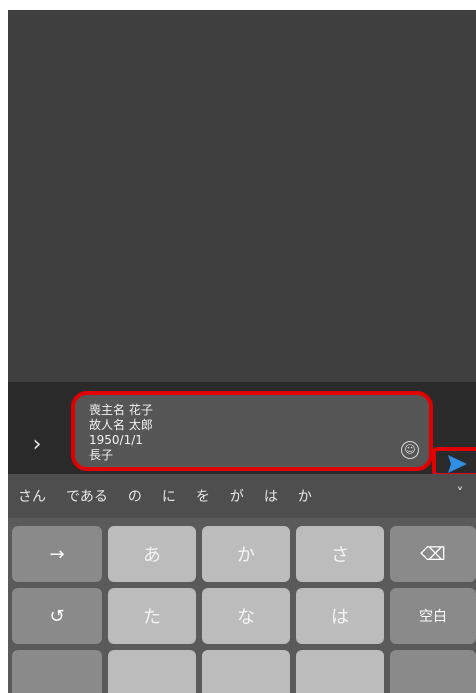 The image size is (476, 693). What do you see at coordinates (237, 496) in the screenshot?
I see `suggestion-item: が` at bounding box center [237, 496].